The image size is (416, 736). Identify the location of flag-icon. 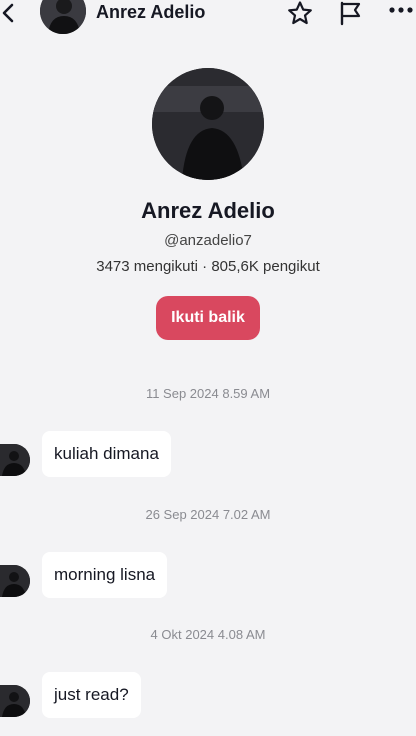
(351, 13).